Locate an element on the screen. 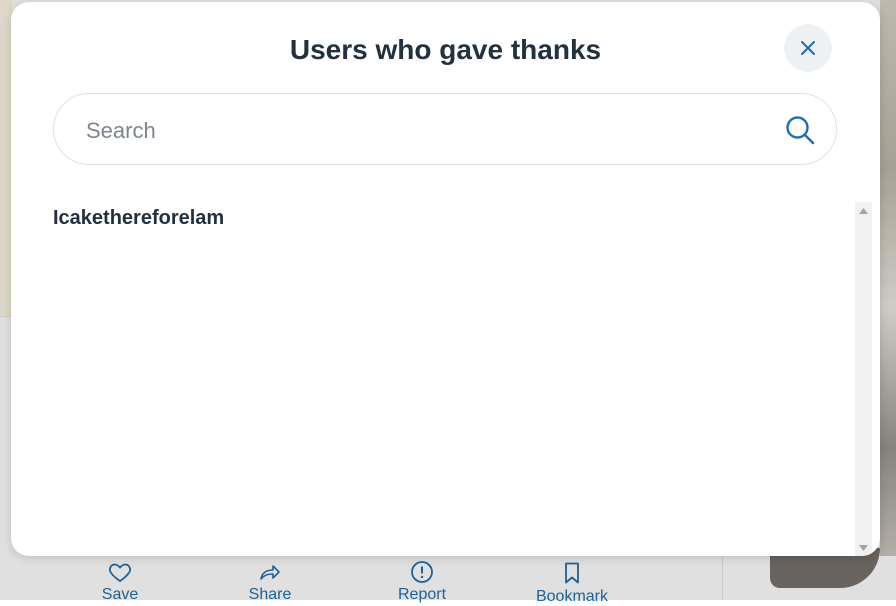  close-icon is located at coordinates (808, 48).